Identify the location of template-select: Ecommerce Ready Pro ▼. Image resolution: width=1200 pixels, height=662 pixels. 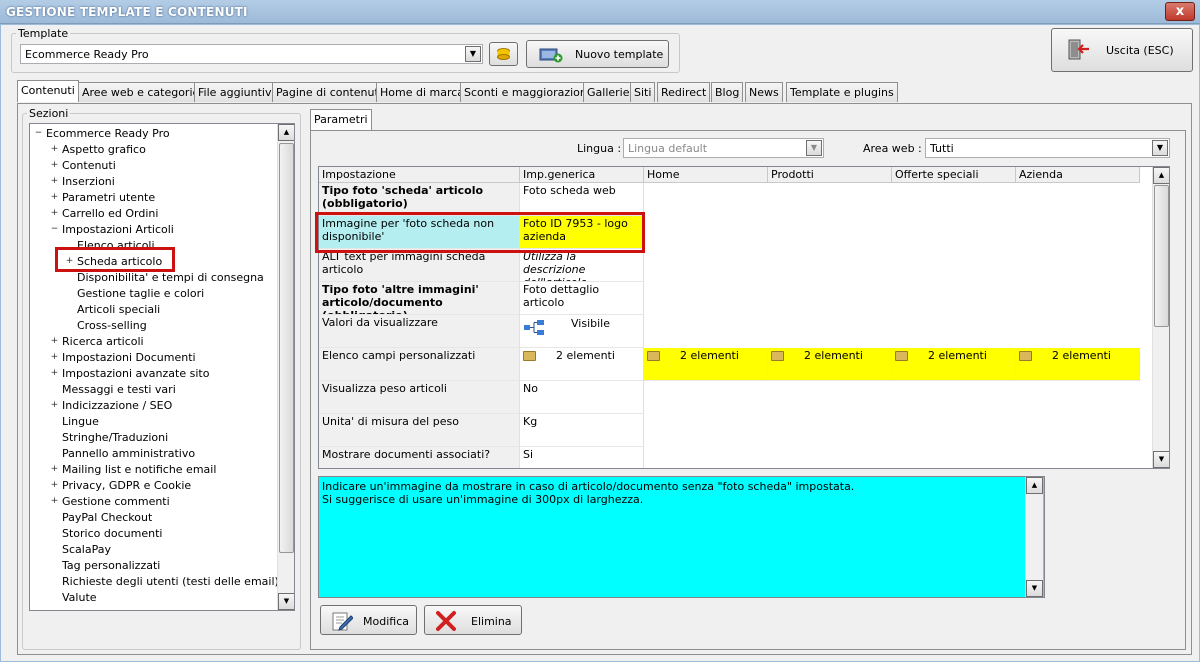
(251, 54).